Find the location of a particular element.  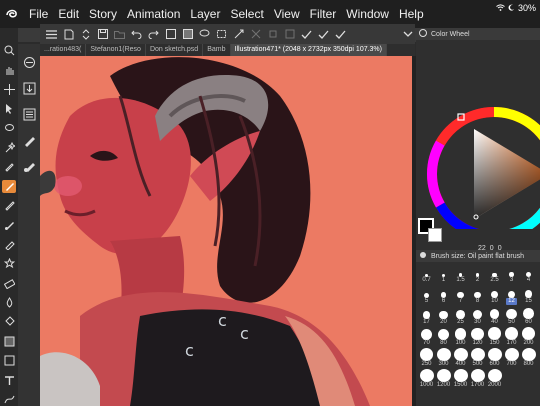

brush-size-option: 25 is located at coordinates (460, 316).